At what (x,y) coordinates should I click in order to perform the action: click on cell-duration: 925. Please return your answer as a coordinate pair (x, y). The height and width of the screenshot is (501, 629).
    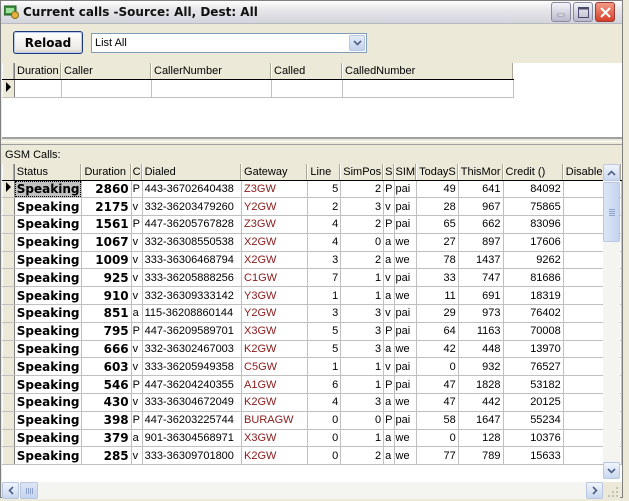
    Looking at the image, I should click on (106, 278).